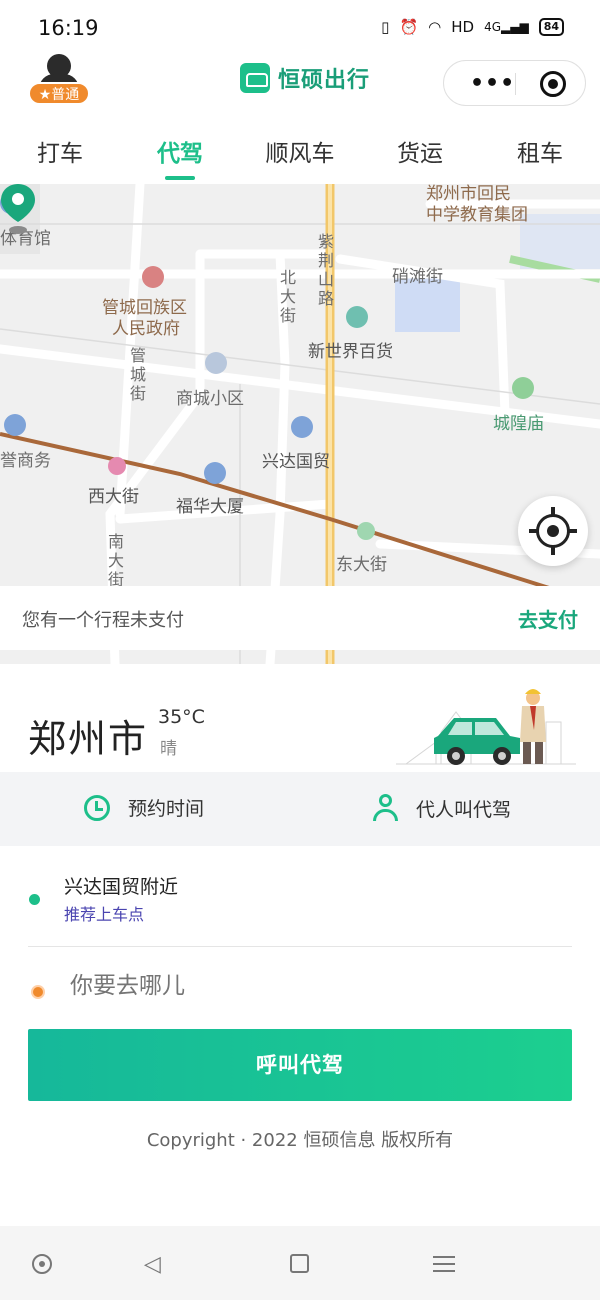  What do you see at coordinates (385, 800) in the screenshot?
I see `person-head` at bounding box center [385, 800].